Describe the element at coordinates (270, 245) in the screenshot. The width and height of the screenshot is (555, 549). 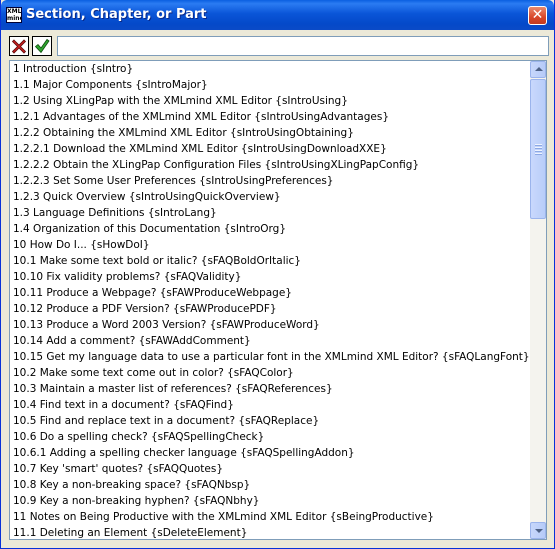
I see `list-item: 10 How Do I... {sHowDoI}` at that location.